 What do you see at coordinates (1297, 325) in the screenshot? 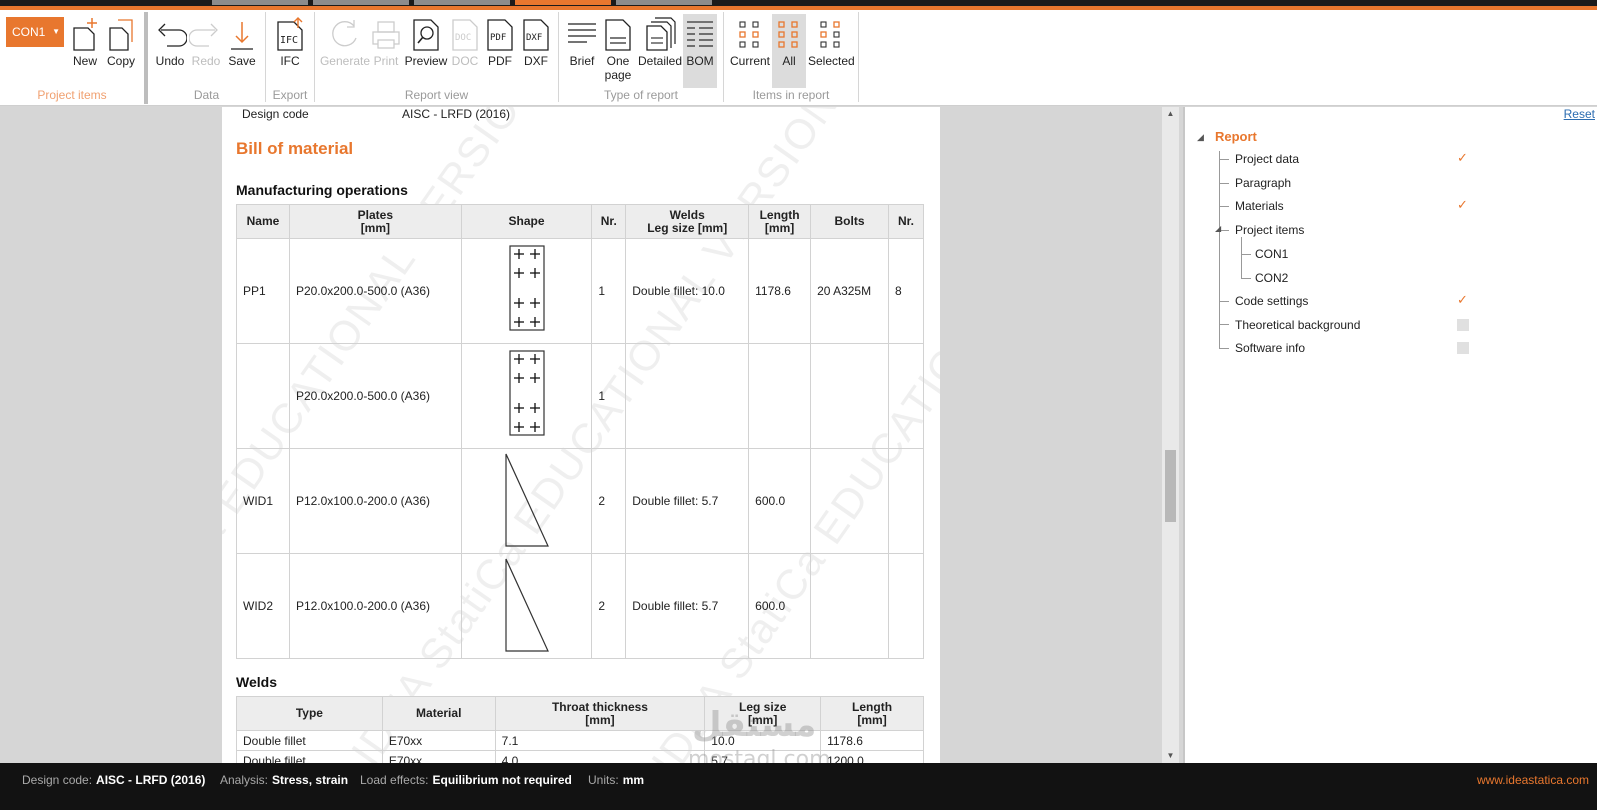
I see `tree-item-theoretical-background: Theoretical background` at bounding box center [1297, 325].